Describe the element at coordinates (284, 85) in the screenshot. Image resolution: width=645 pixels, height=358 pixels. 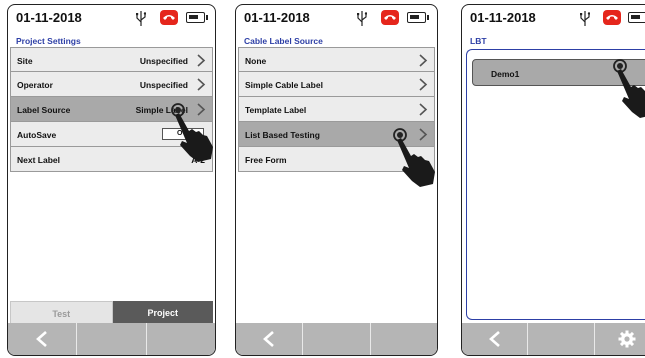
I see `row-label: Simple Cable Label` at that location.